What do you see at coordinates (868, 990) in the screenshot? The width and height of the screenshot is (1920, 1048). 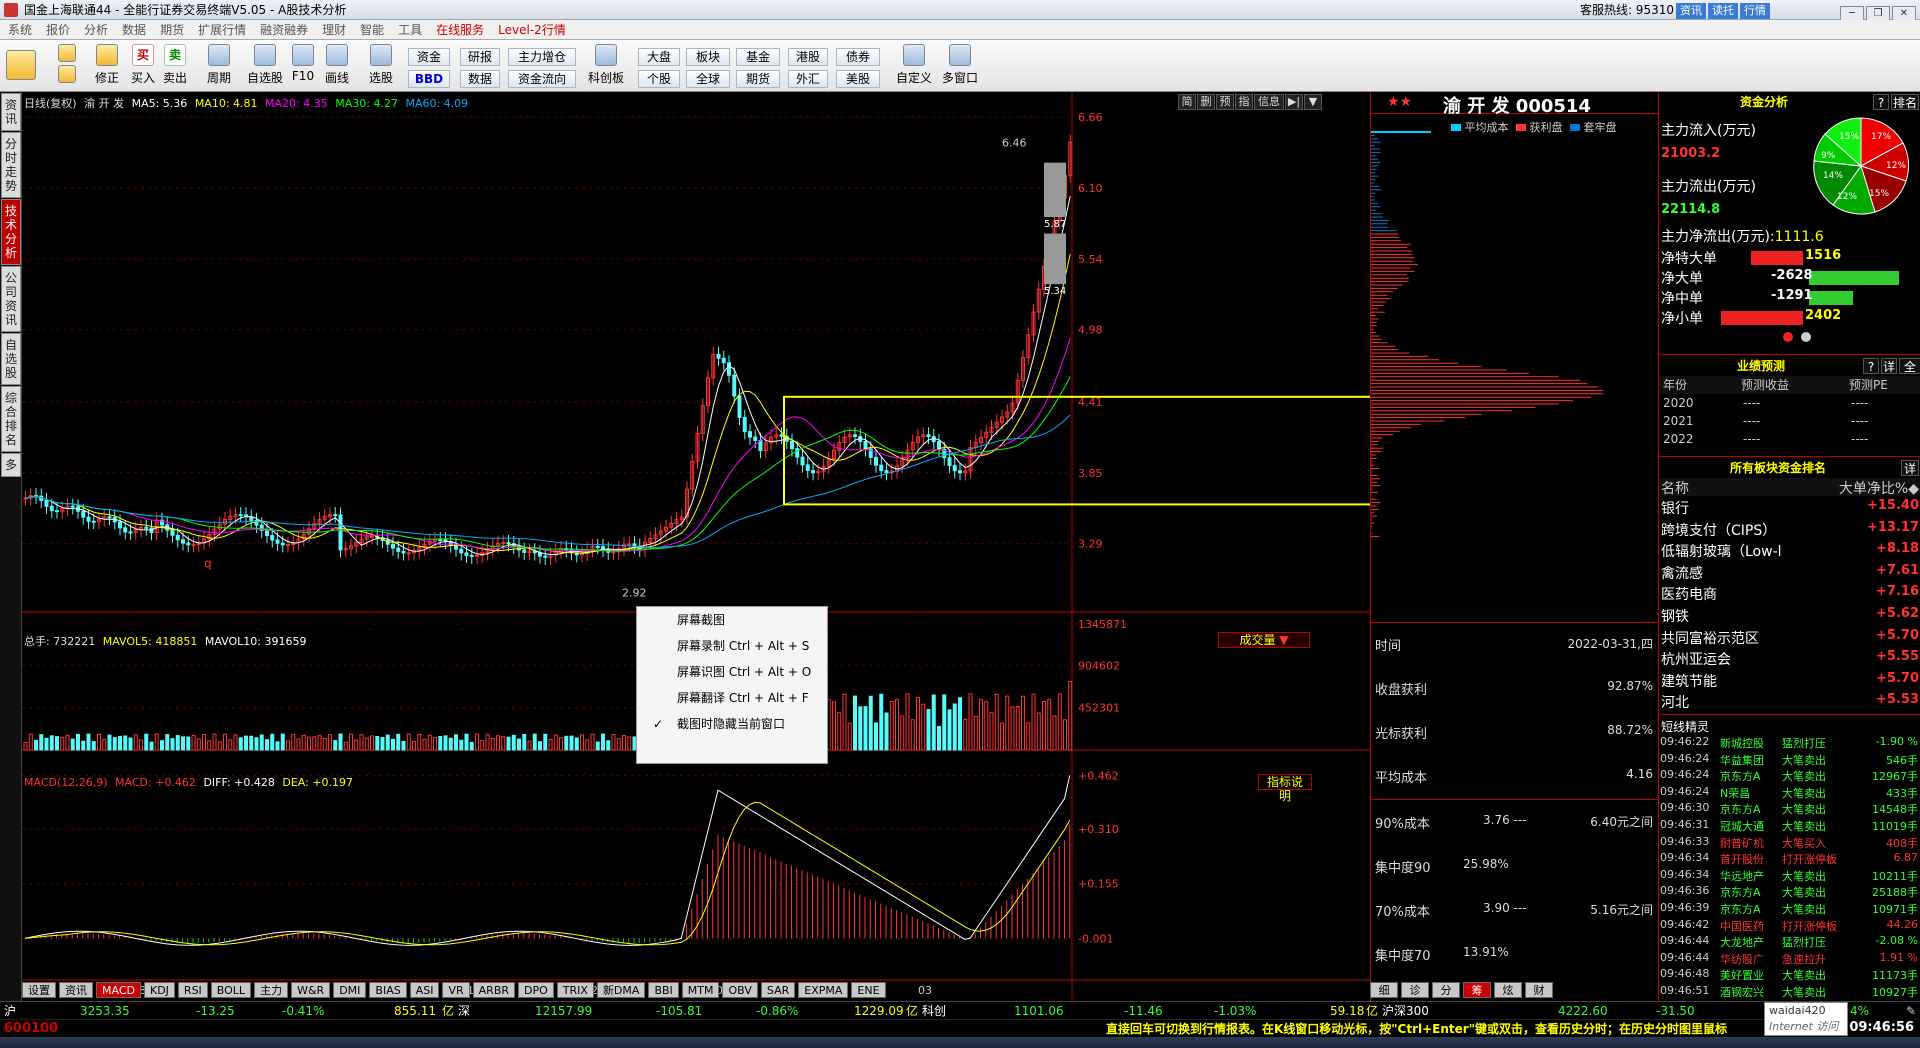 I see `indicator-tab: ENE` at bounding box center [868, 990].